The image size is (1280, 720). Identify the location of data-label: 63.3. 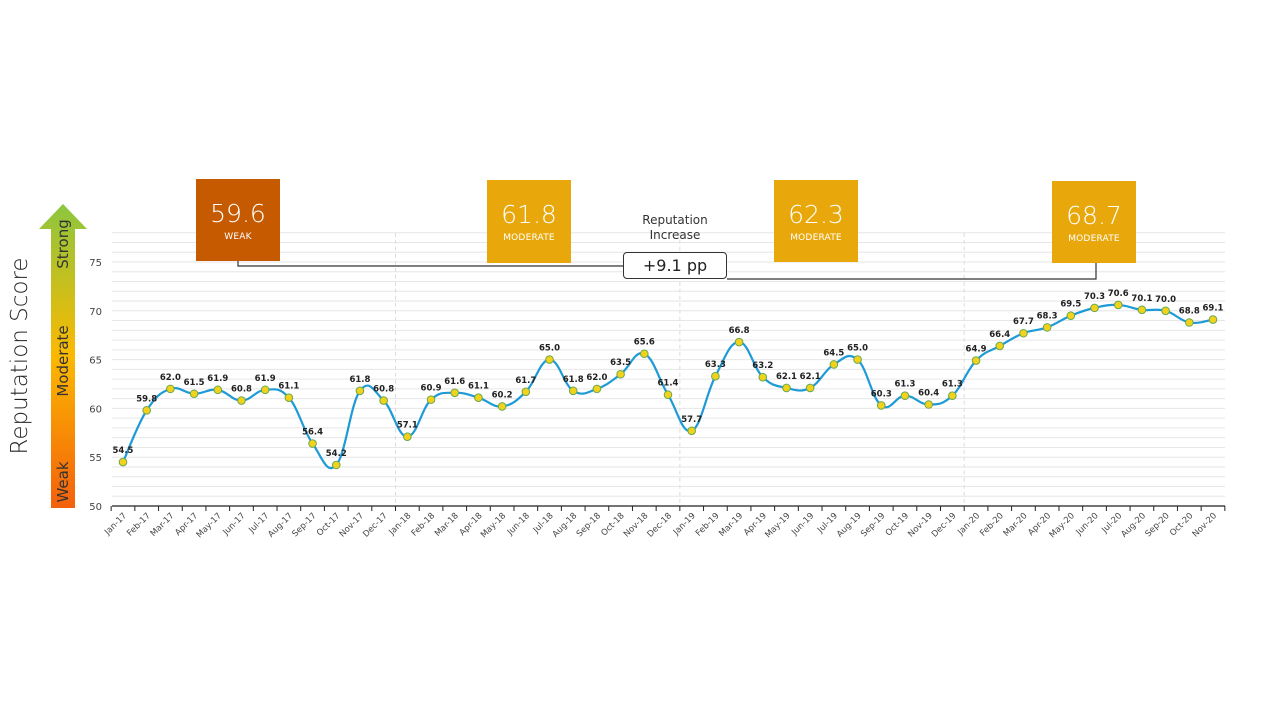
(715, 365).